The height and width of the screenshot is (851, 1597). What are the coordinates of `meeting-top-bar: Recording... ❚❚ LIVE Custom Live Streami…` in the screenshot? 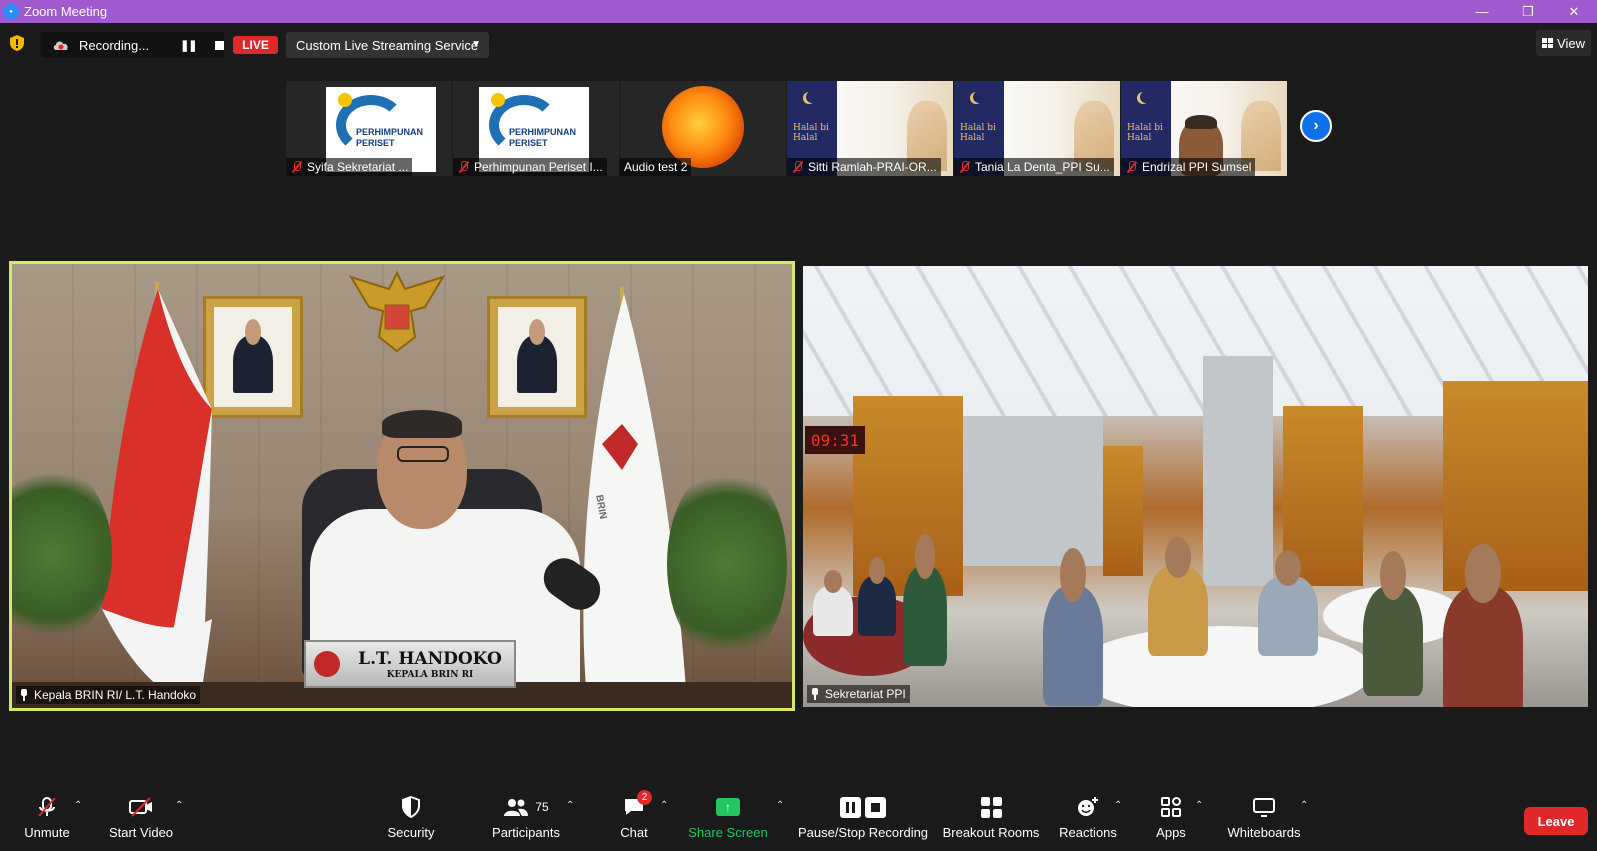 It's located at (798, 44).